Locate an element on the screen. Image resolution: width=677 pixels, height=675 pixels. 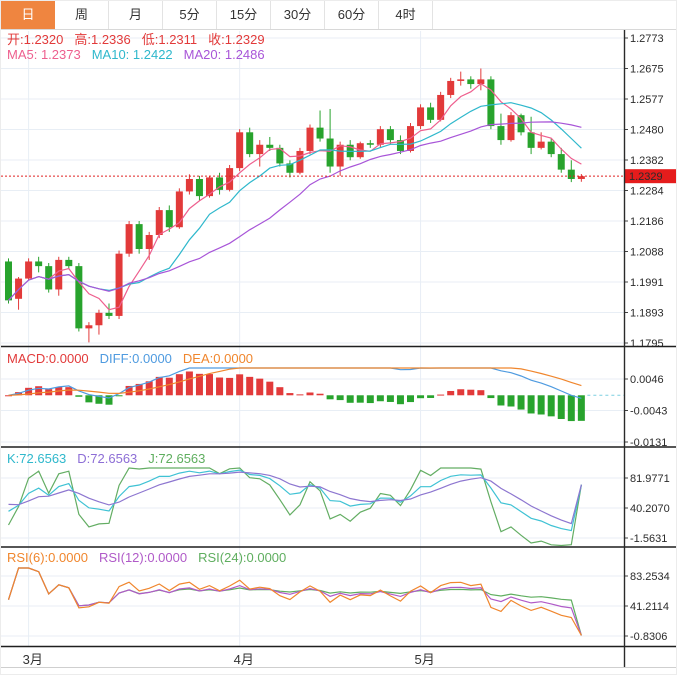
ma-readout: MA5: 1.2373 MA10: 1.2422 MA20: 1.2486 is located at coordinates (141, 54).